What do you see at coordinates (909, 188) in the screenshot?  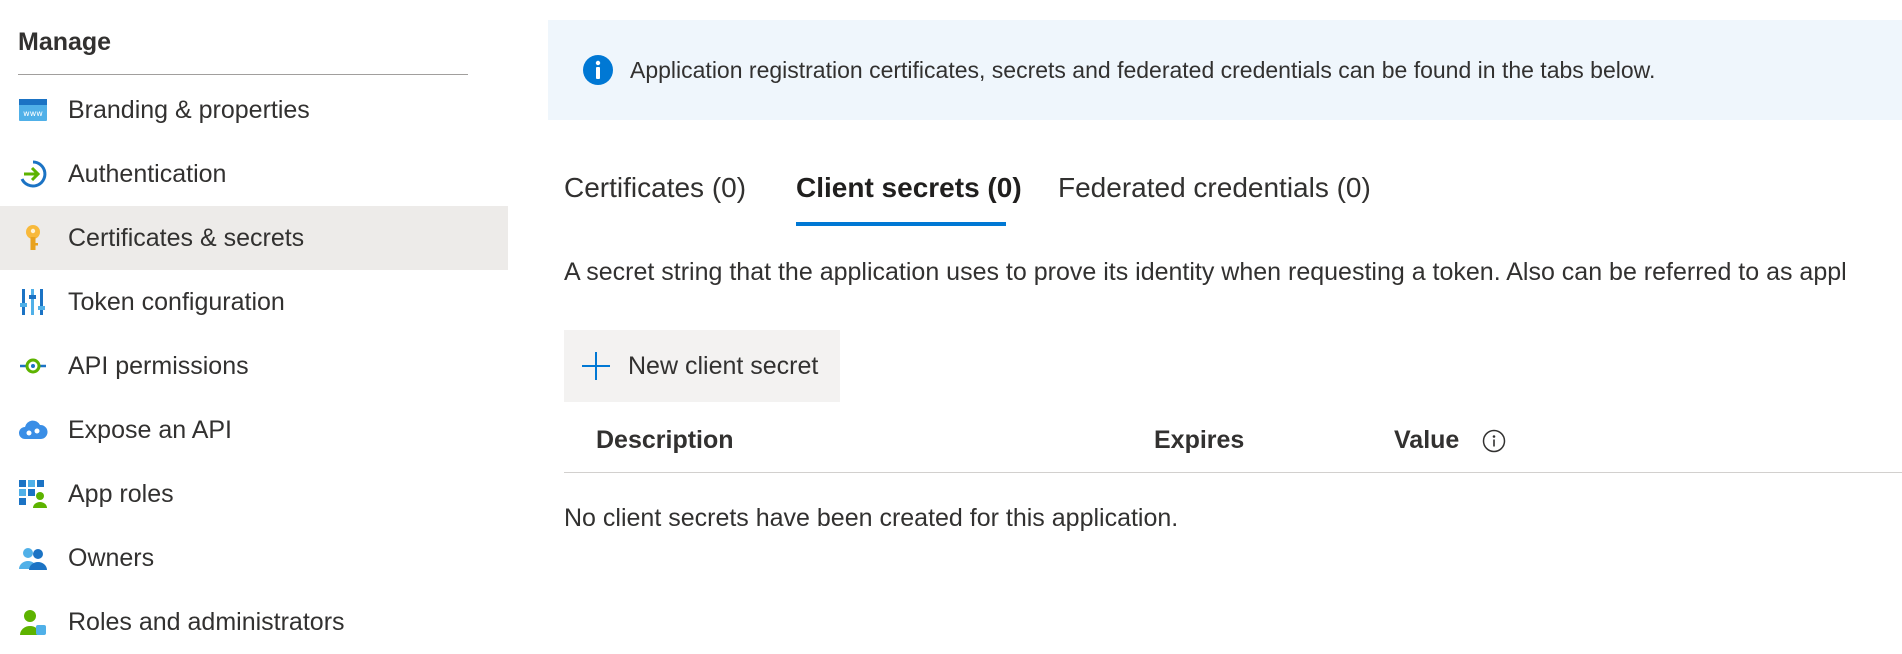 I see `tab-client-secrets: Client secrets (0)` at bounding box center [909, 188].